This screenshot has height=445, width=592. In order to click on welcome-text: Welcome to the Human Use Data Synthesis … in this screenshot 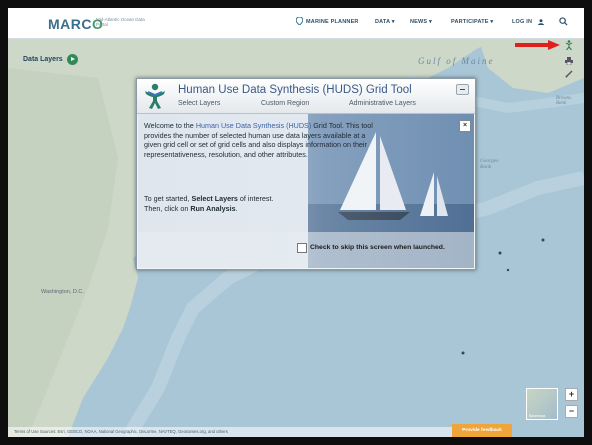, I will do `click(258, 140)`.